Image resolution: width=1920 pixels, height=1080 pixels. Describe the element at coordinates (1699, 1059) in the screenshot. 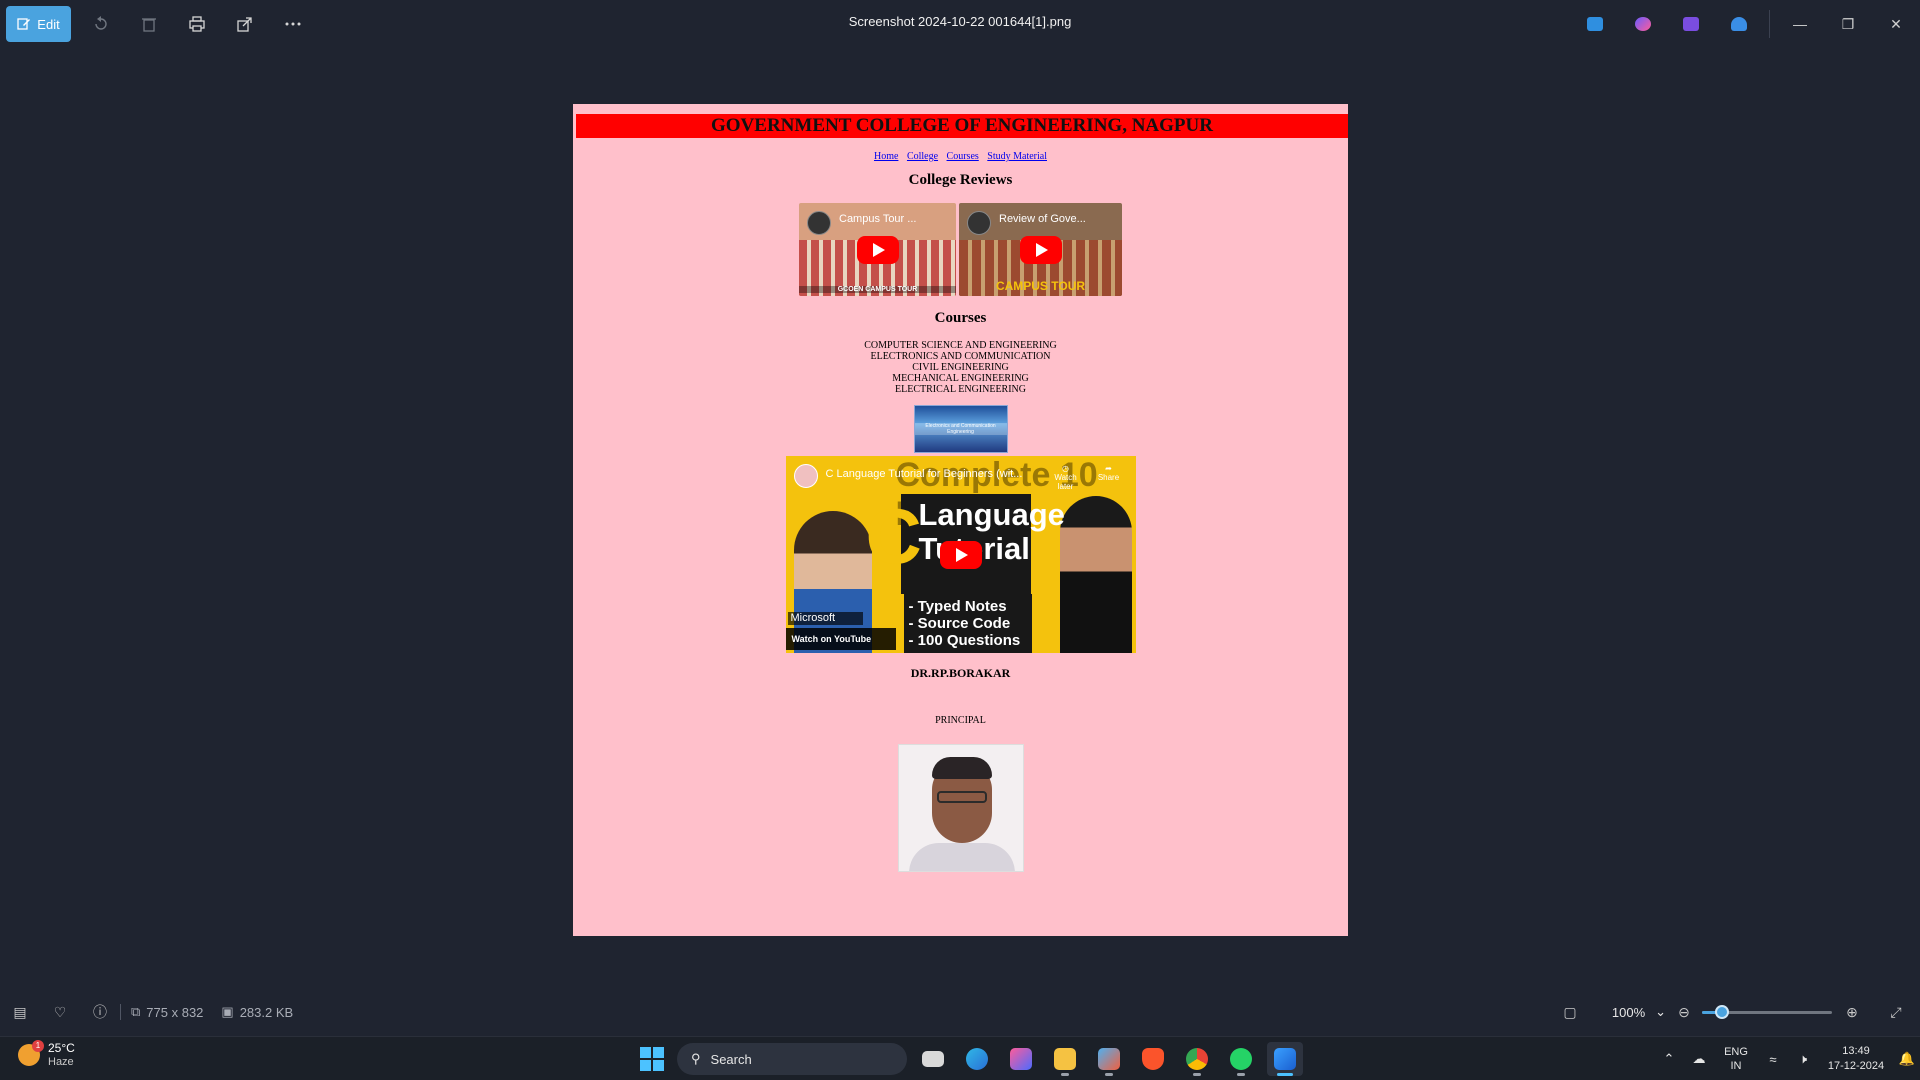

I see `cloud-offline-icon: ☁` at that location.